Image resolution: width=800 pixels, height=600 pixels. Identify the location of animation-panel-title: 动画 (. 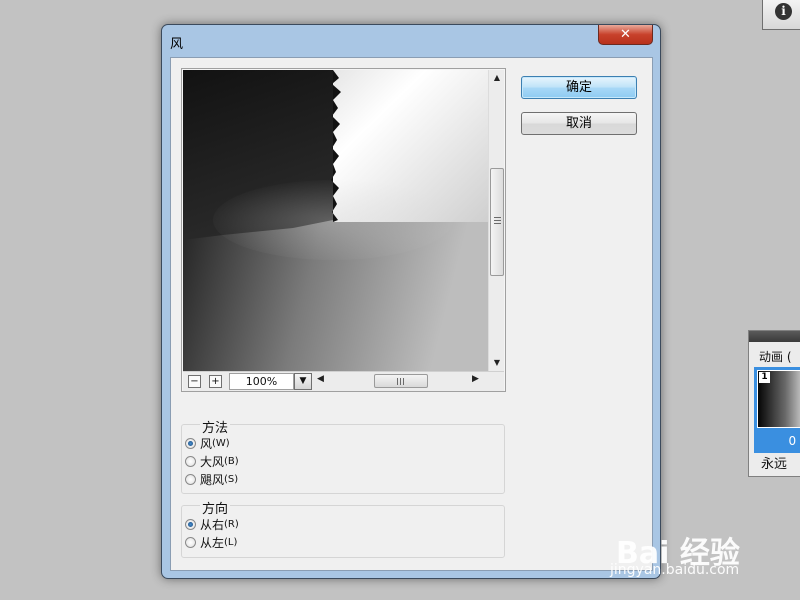
(775, 356).